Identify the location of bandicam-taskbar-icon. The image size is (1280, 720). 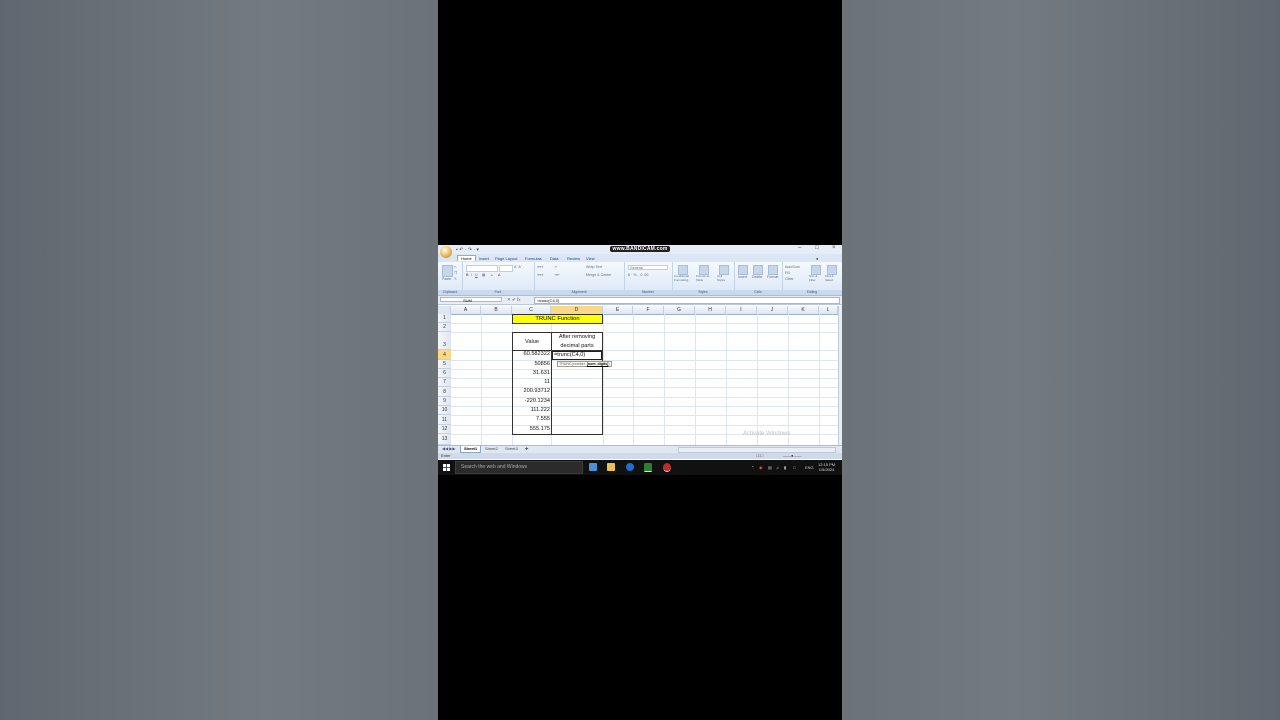
(667, 467).